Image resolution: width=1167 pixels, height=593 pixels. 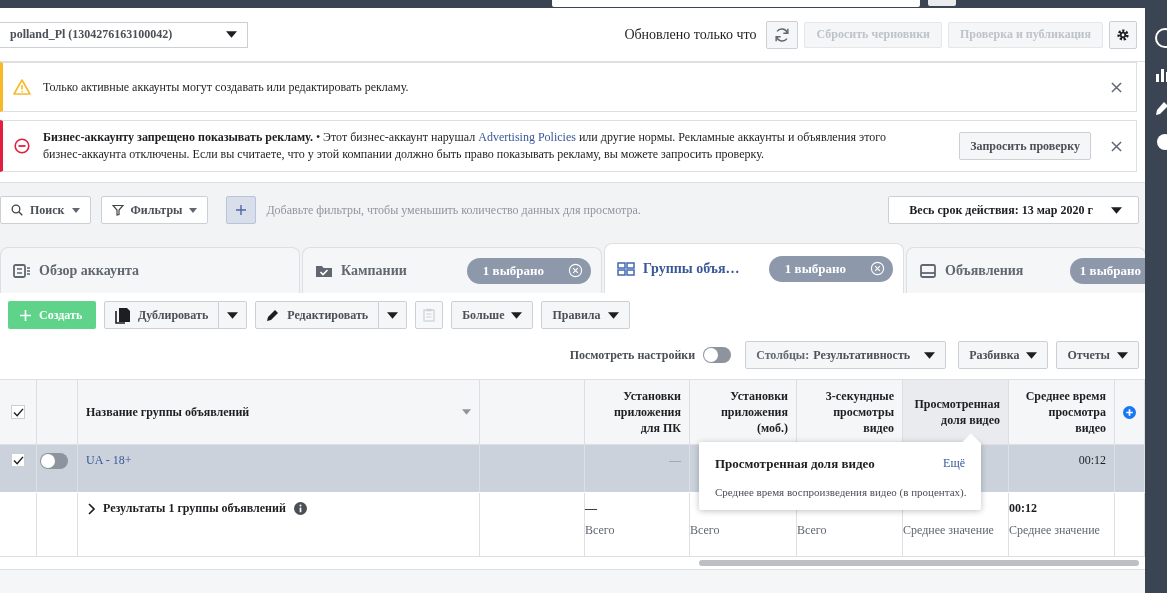 I want to click on columns-dropdown: Столбцы: Результативность, so click(x=846, y=355).